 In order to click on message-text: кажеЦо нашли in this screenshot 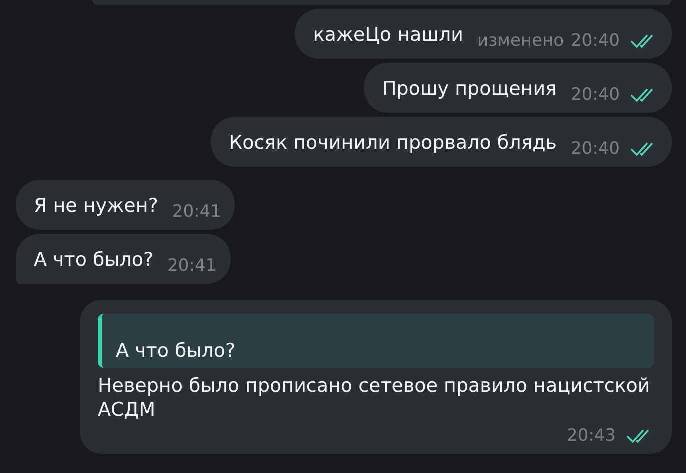, I will do `click(388, 35)`.